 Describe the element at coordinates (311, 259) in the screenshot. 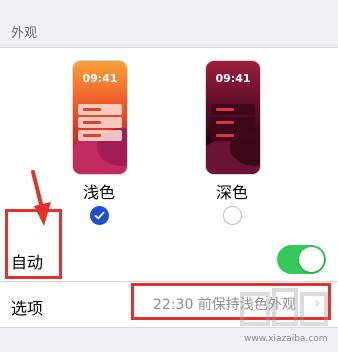

I see `toggle-knob` at that location.